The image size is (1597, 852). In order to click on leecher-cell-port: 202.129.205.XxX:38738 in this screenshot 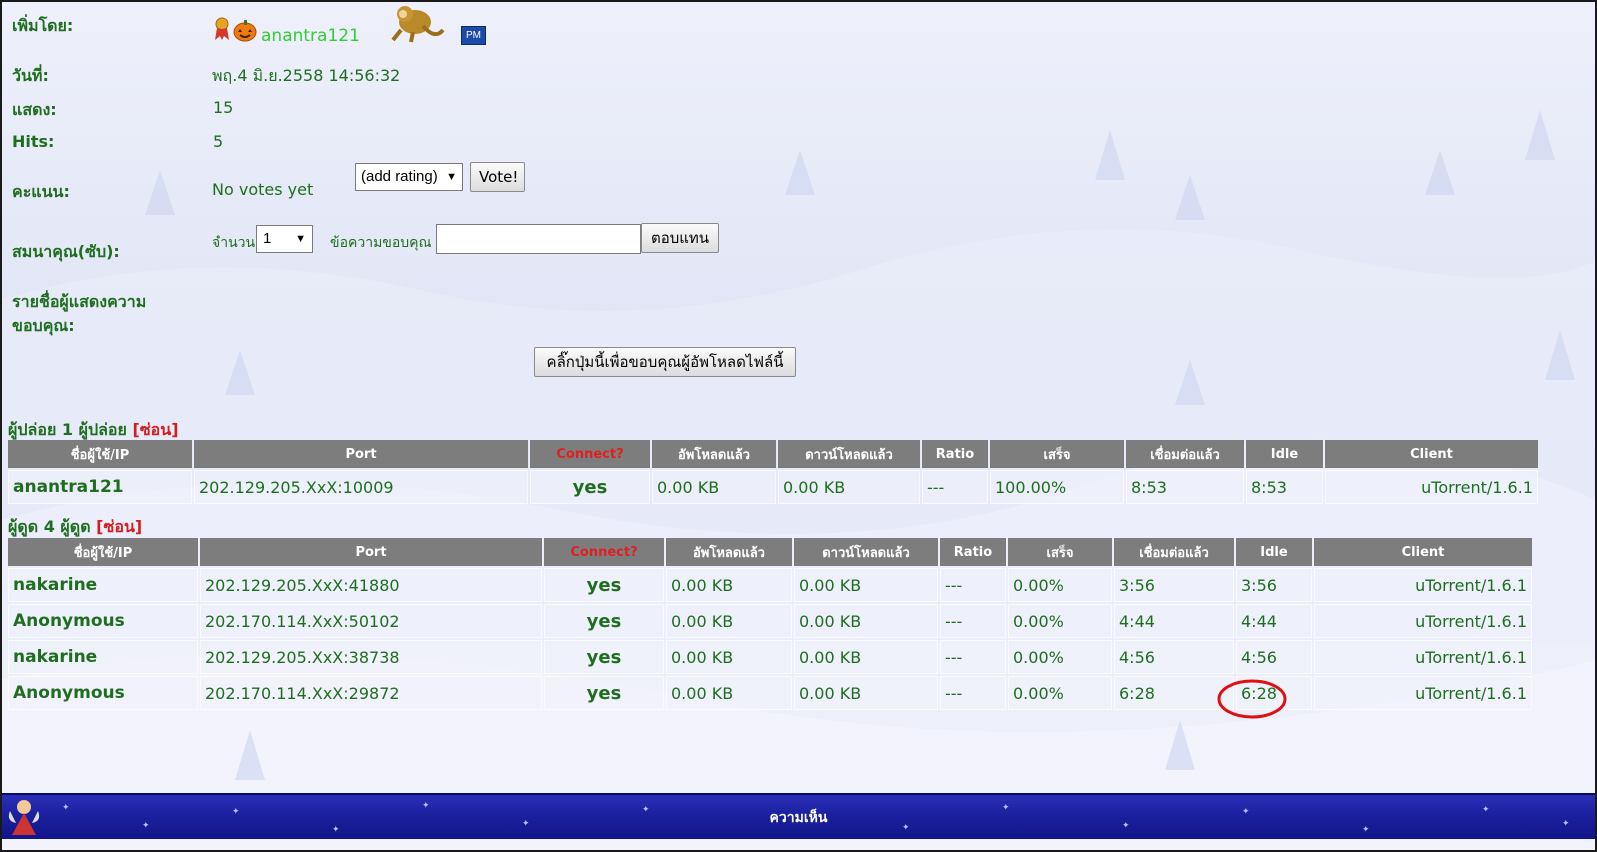, I will do `click(371, 657)`.